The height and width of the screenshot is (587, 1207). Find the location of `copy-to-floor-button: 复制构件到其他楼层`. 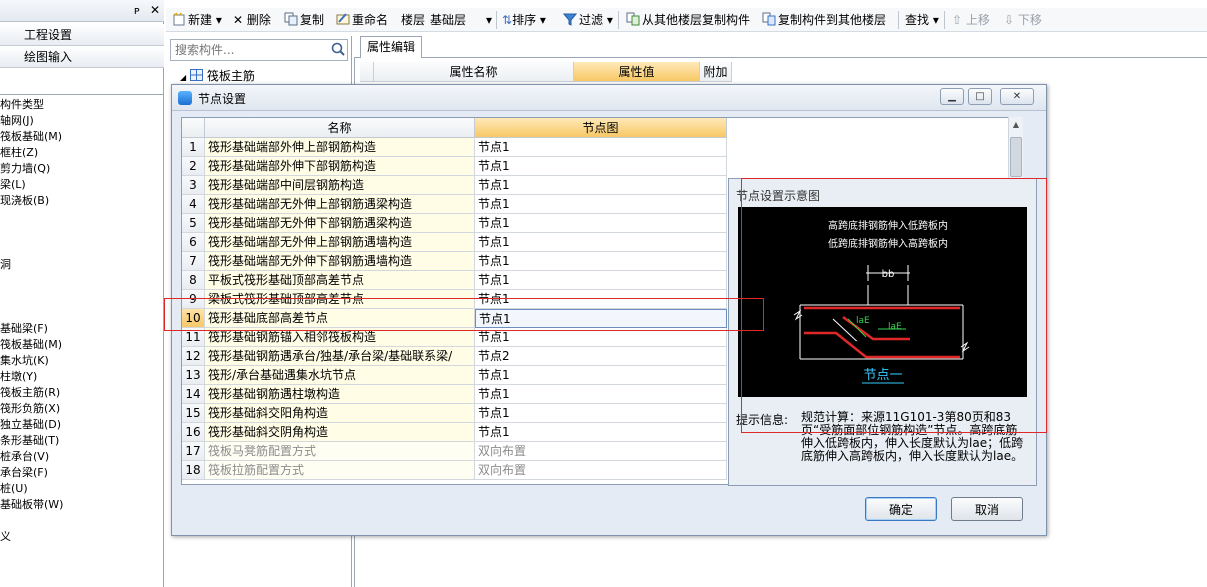

copy-to-floor-button: 复制构件到其他楼层 is located at coordinates (824, 20).